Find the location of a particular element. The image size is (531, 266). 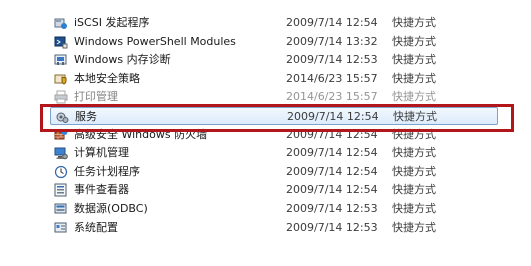

item-name: Windows PowerShell Modules is located at coordinates (155, 41).